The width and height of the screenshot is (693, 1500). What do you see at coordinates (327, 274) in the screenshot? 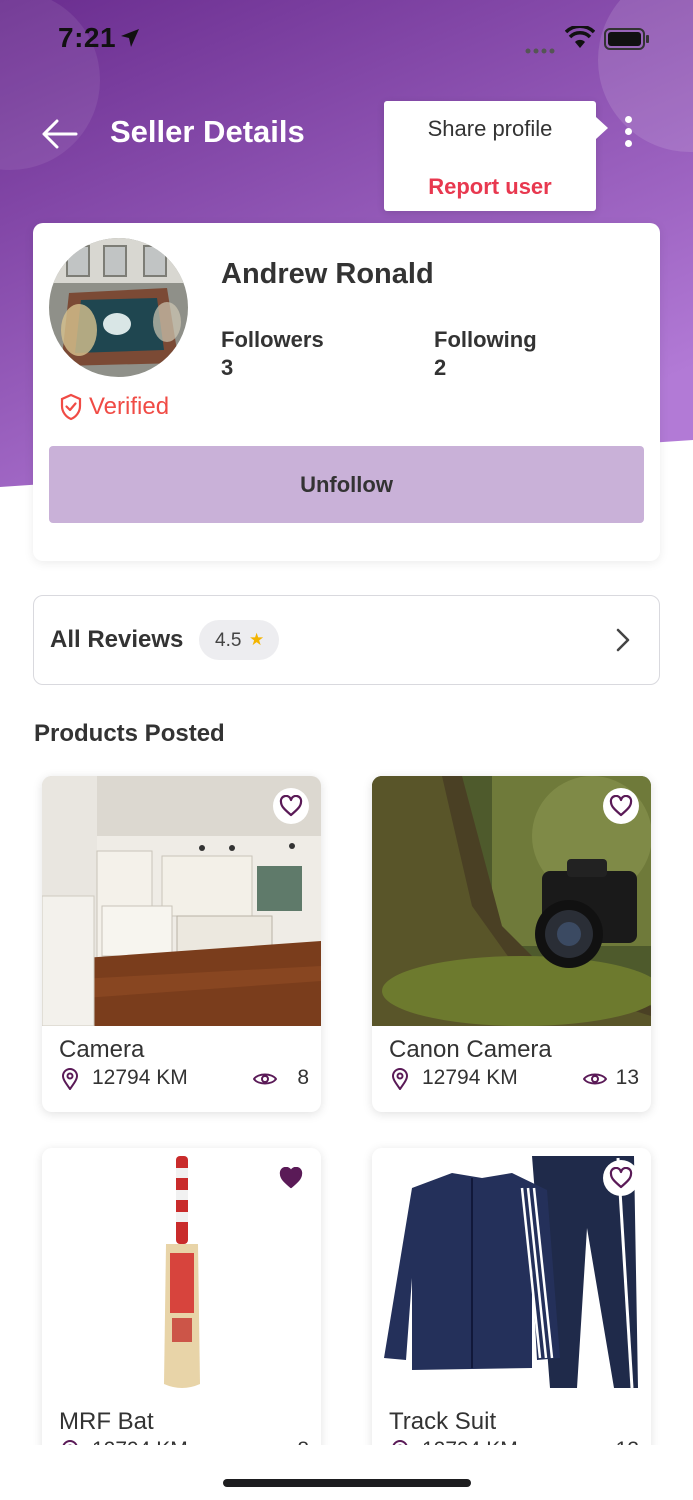
I see `seller-name: Andrew Ronald` at bounding box center [327, 274].